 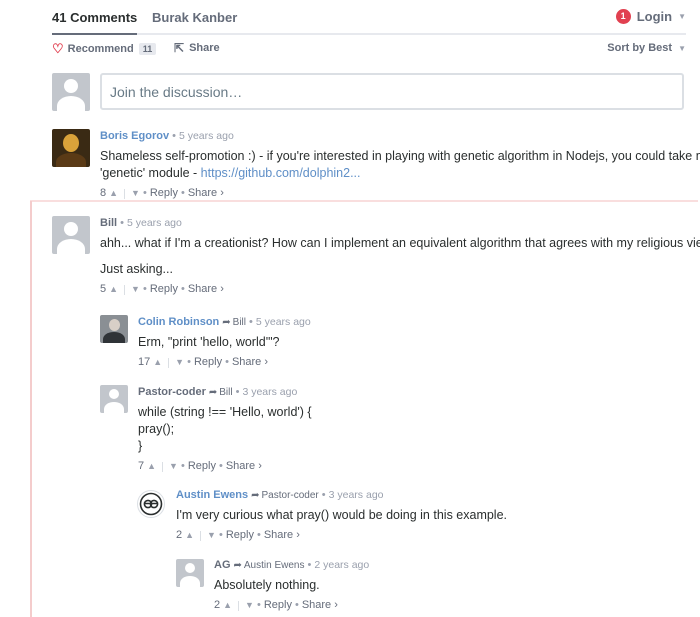 What do you see at coordinates (134, 136) in the screenshot?
I see `comment-author: Boris Egorov` at bounding box center [134, 136].